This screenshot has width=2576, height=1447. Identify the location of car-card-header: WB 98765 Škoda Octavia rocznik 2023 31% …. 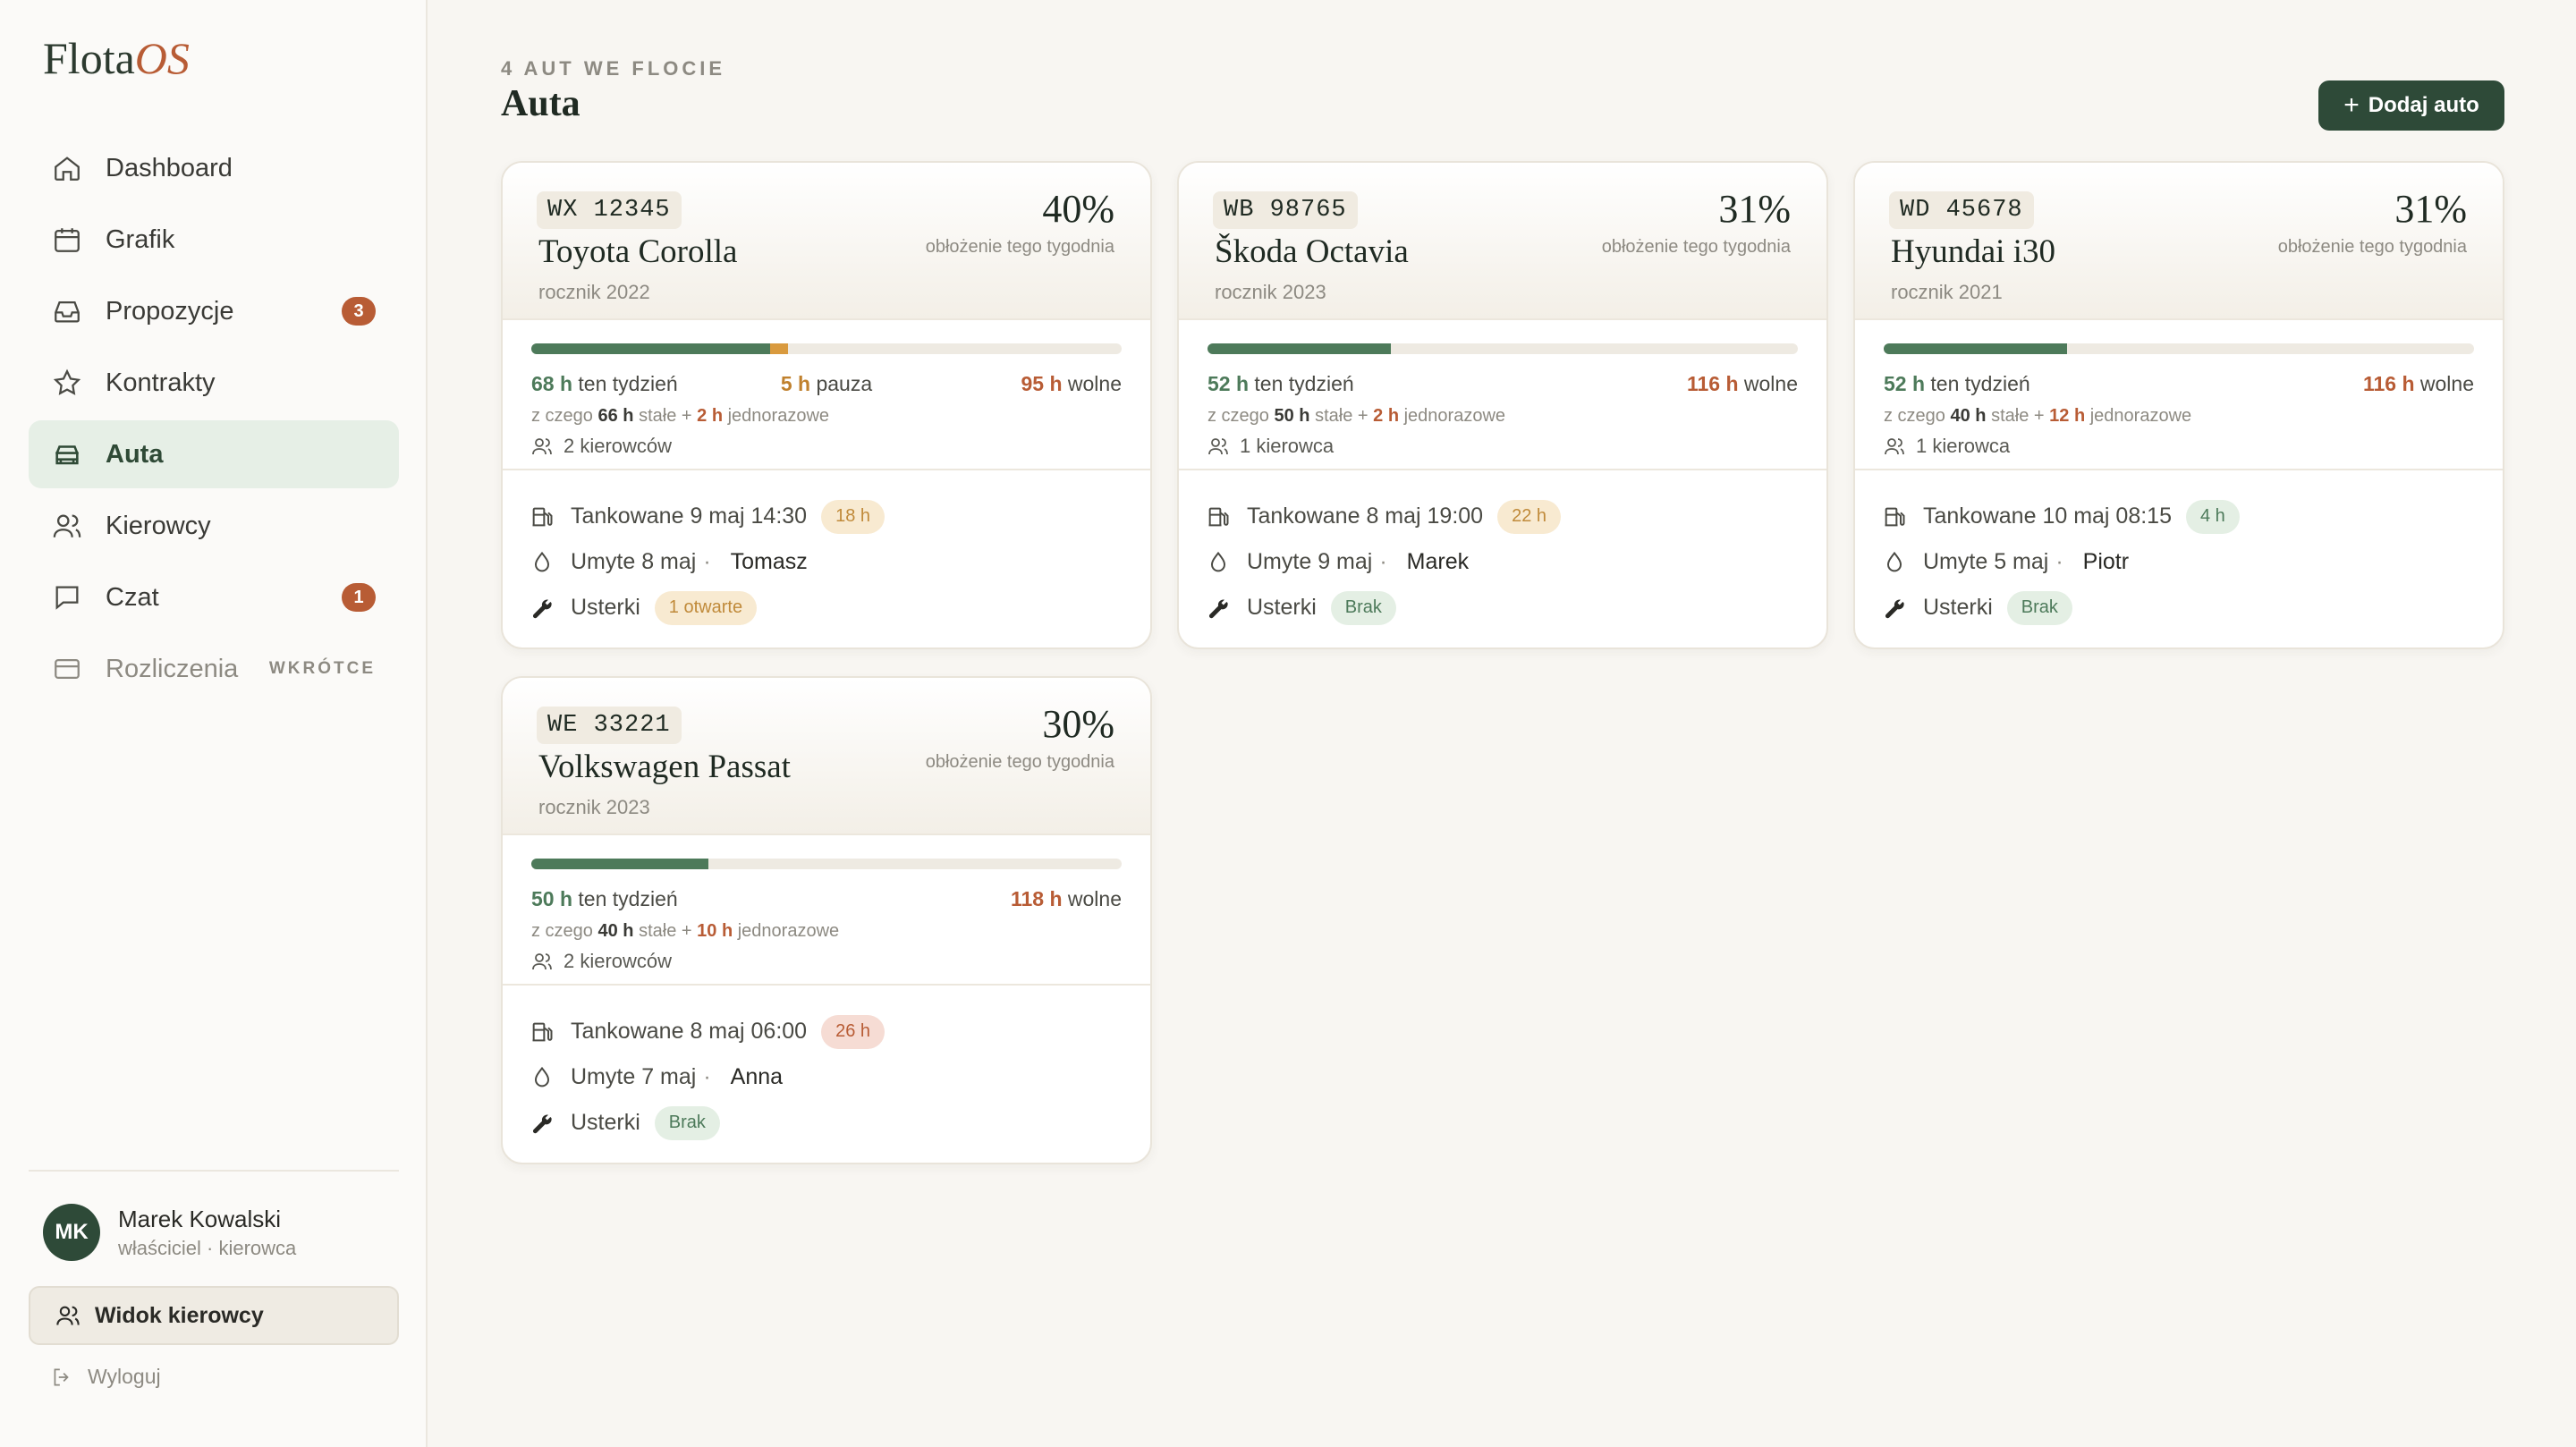
(1502, 241).